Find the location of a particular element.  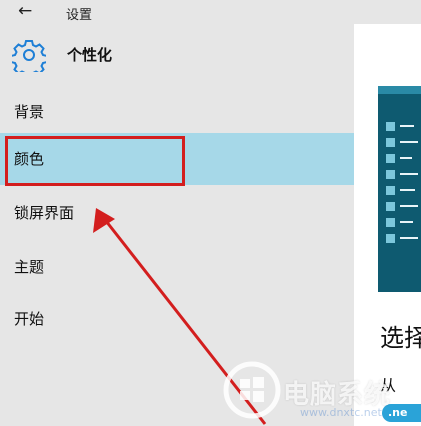

annotation-highlight-box is located at coordinates (95, 161).